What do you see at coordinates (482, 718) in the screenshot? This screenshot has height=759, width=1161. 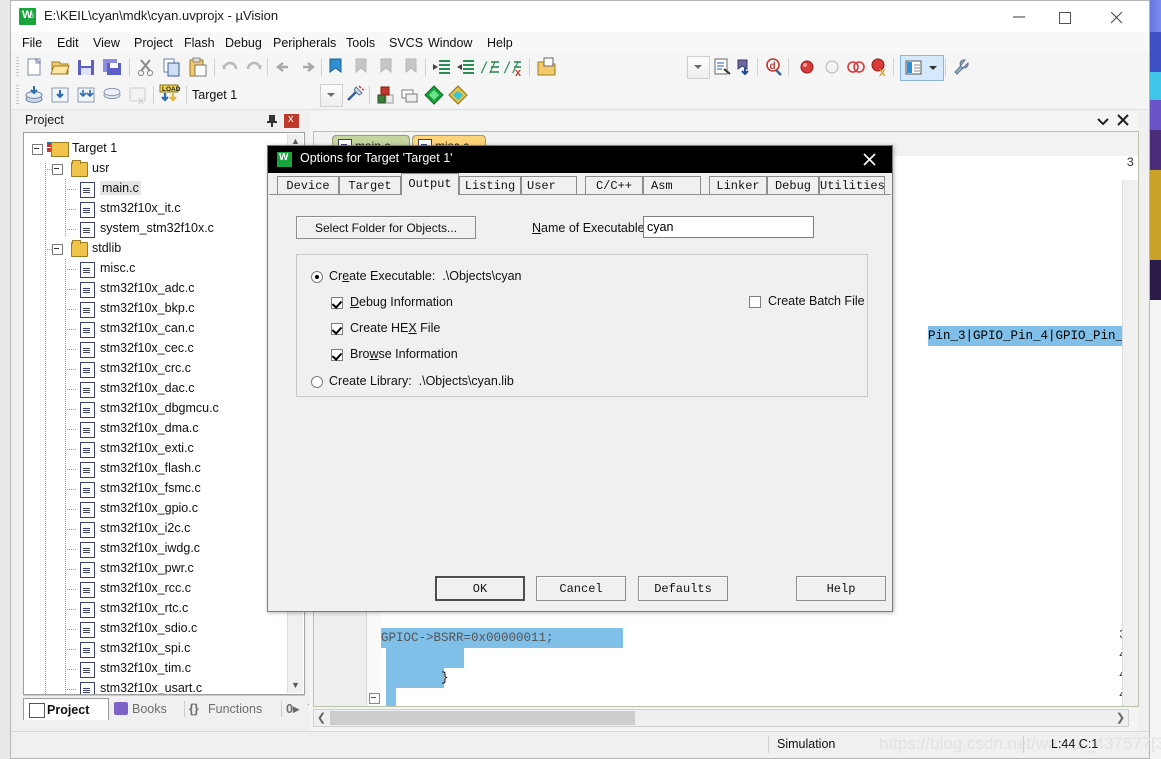 I see `hscrollbar-thumb` at bounding box center [482, 718].